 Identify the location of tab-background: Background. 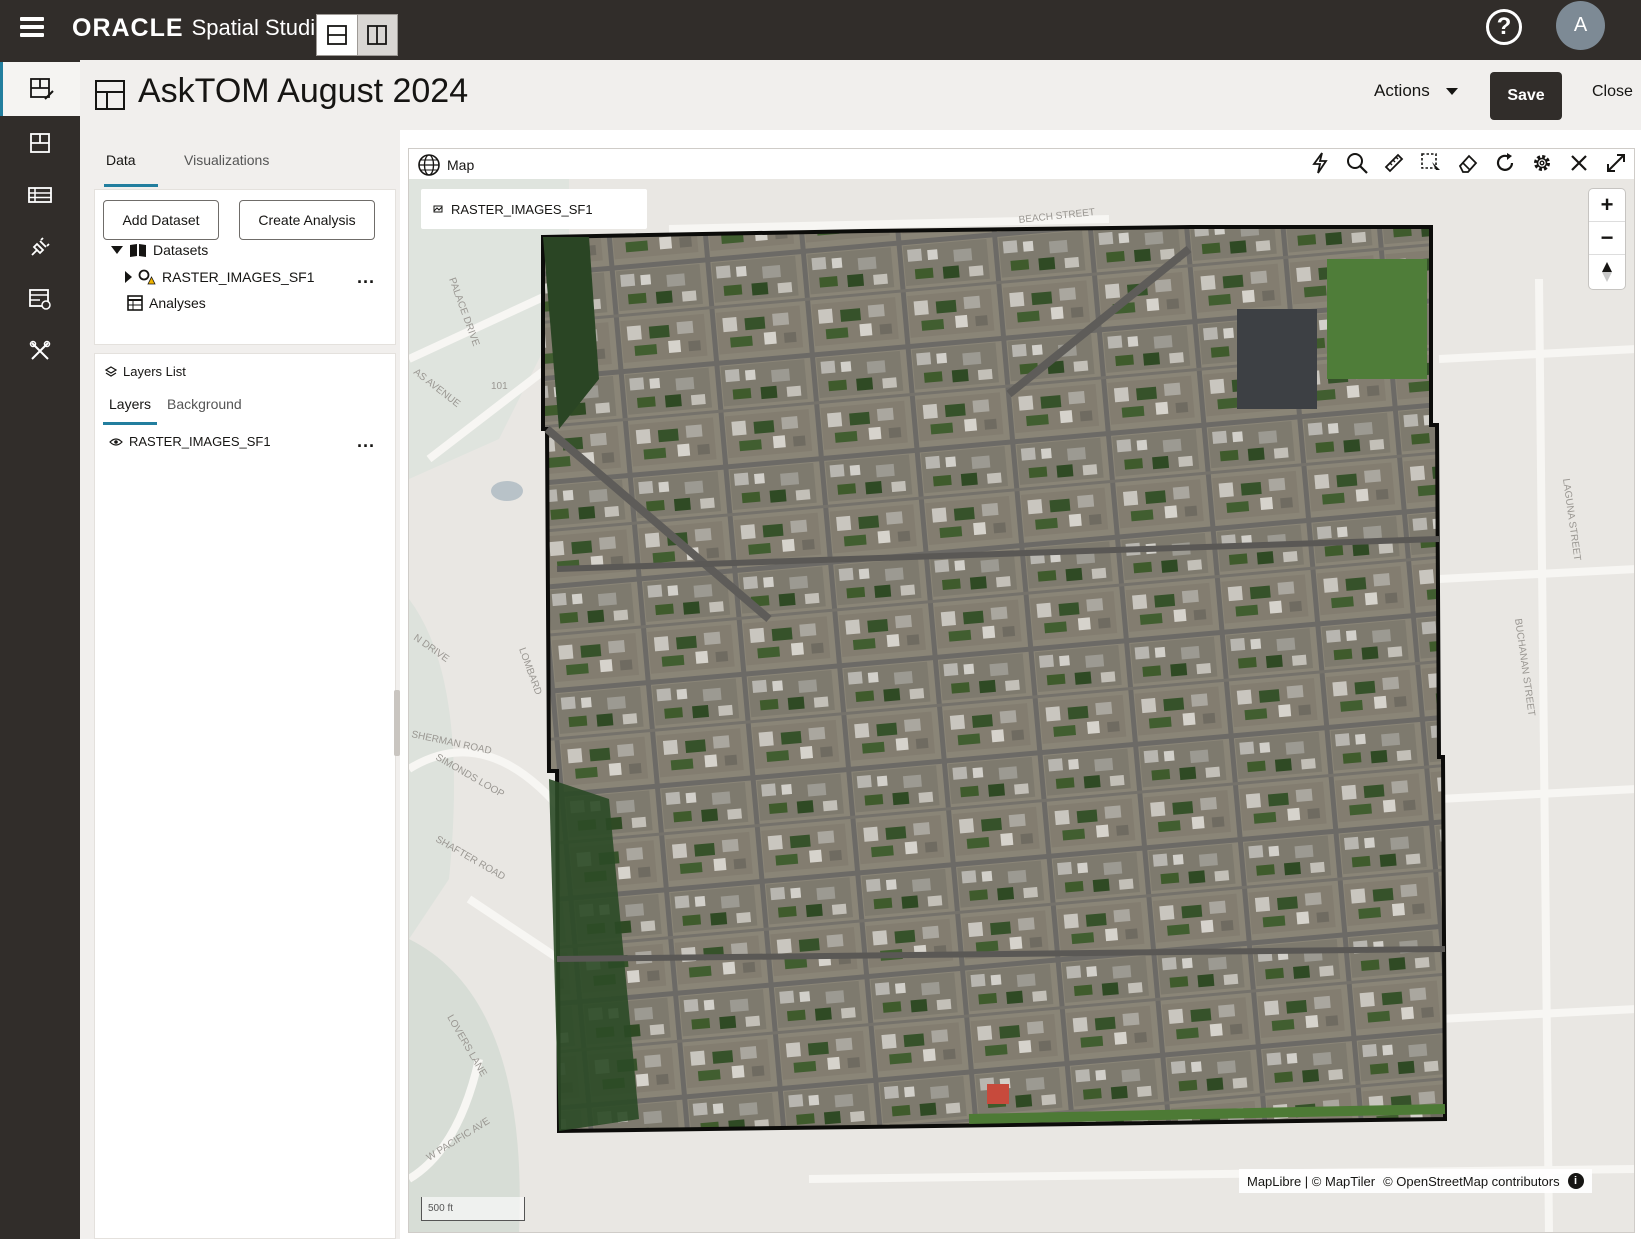
(204, 404).